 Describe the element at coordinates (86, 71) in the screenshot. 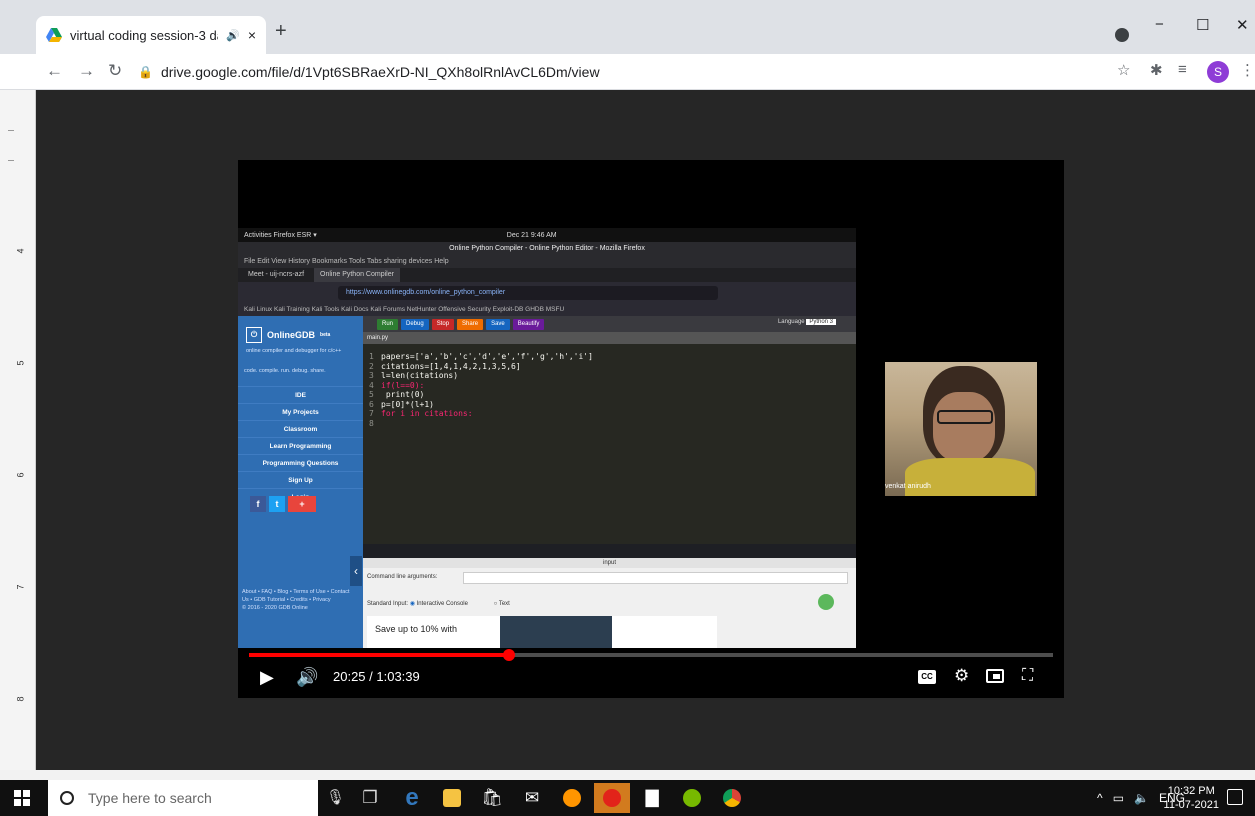

I see `forward-arrow-icon: →` at that location.